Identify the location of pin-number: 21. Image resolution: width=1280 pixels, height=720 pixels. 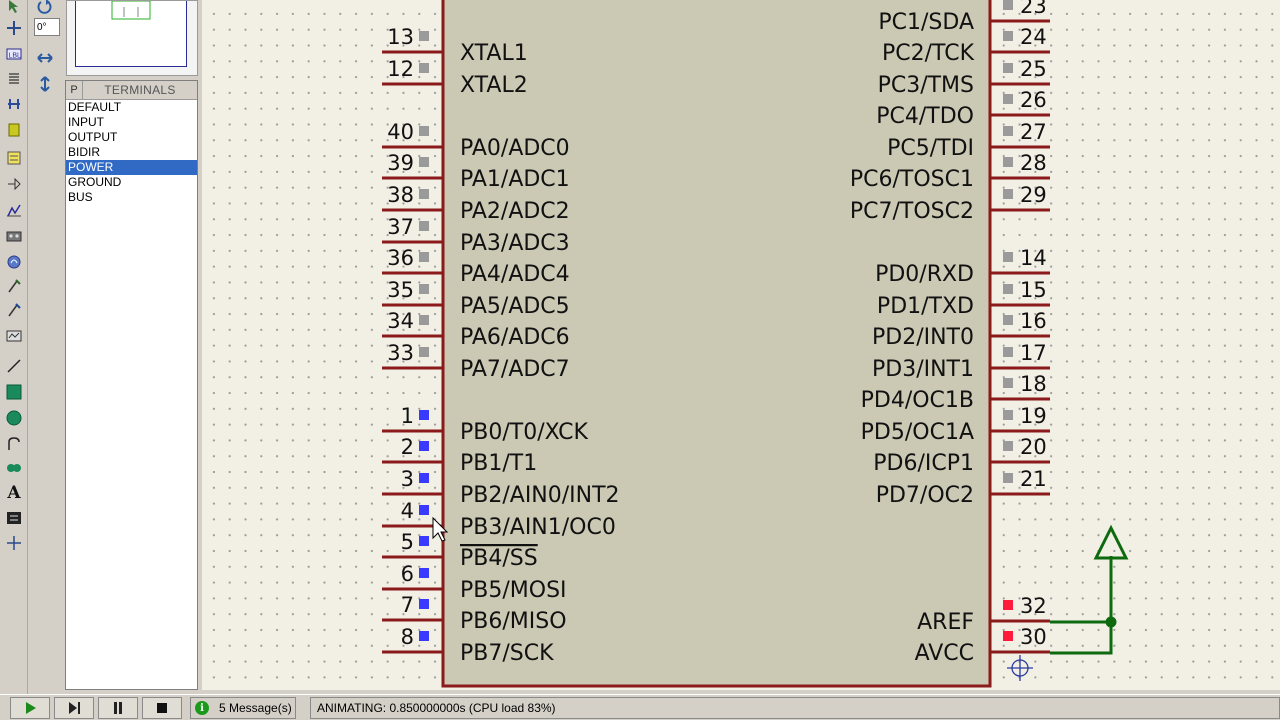
(1033, 479).